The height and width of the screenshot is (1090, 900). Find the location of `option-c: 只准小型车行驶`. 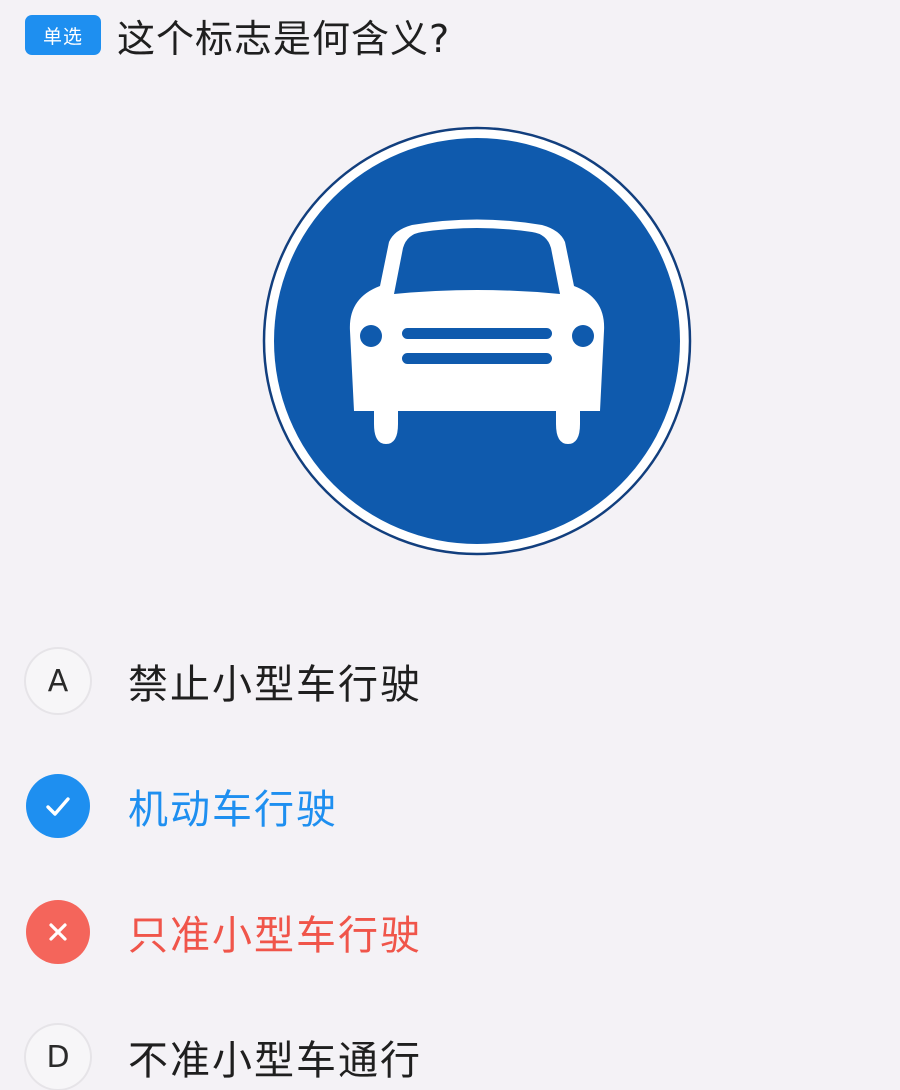

option-c: 只准小型车行驶 is located at coordinates (224, 932).